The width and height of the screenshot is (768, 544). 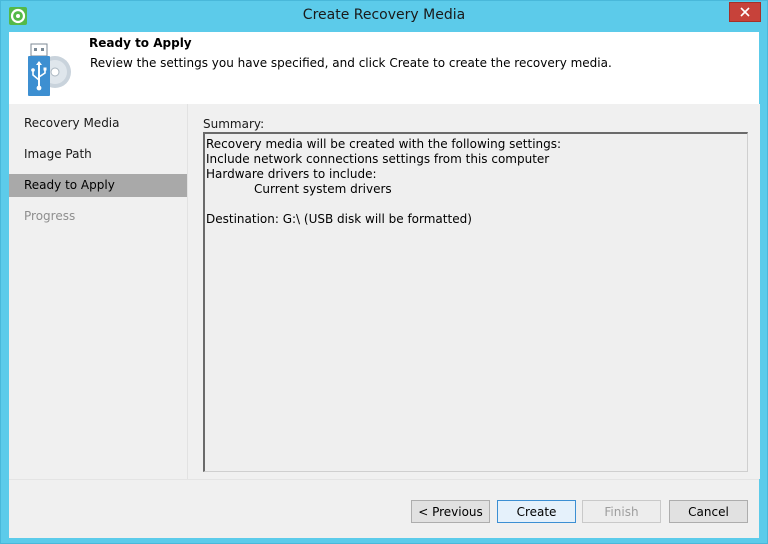 I want to click on wizard-footer: < Previous Create Finish Cancel, so click(x=384, y=508).